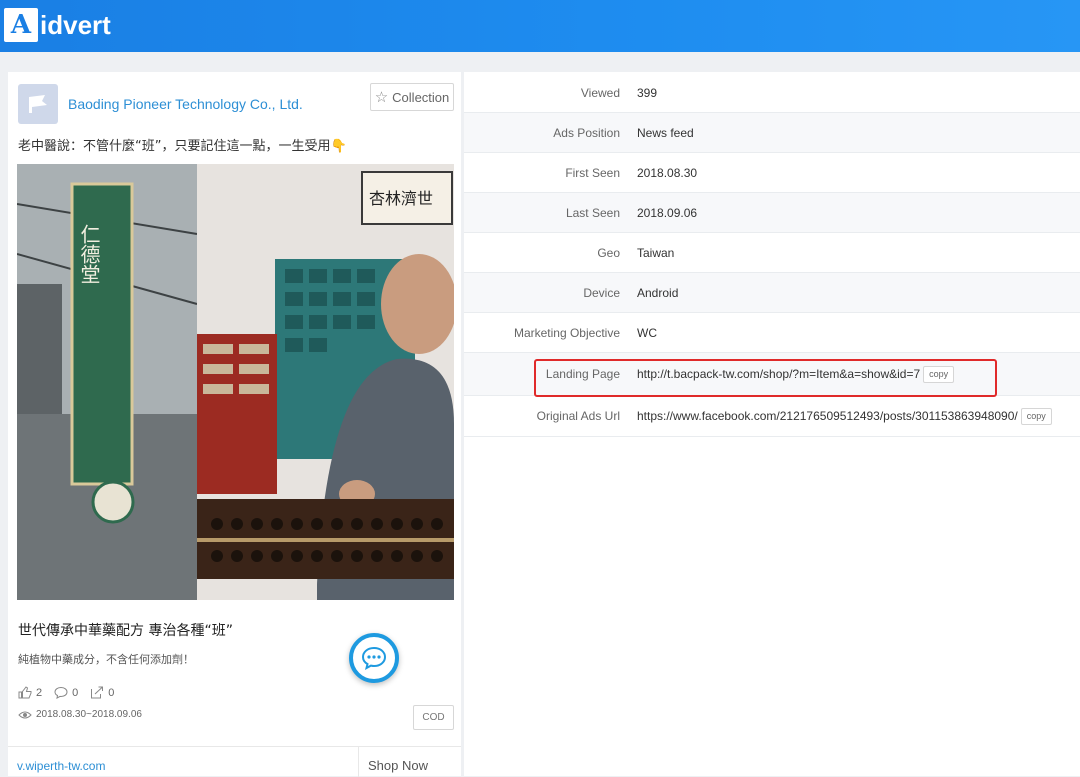 This screenshot has height=777, width=1080. Describe the element at coordinates (566, 332) in the screenshot. I see `detail-label: Marketing Objective` at that location.